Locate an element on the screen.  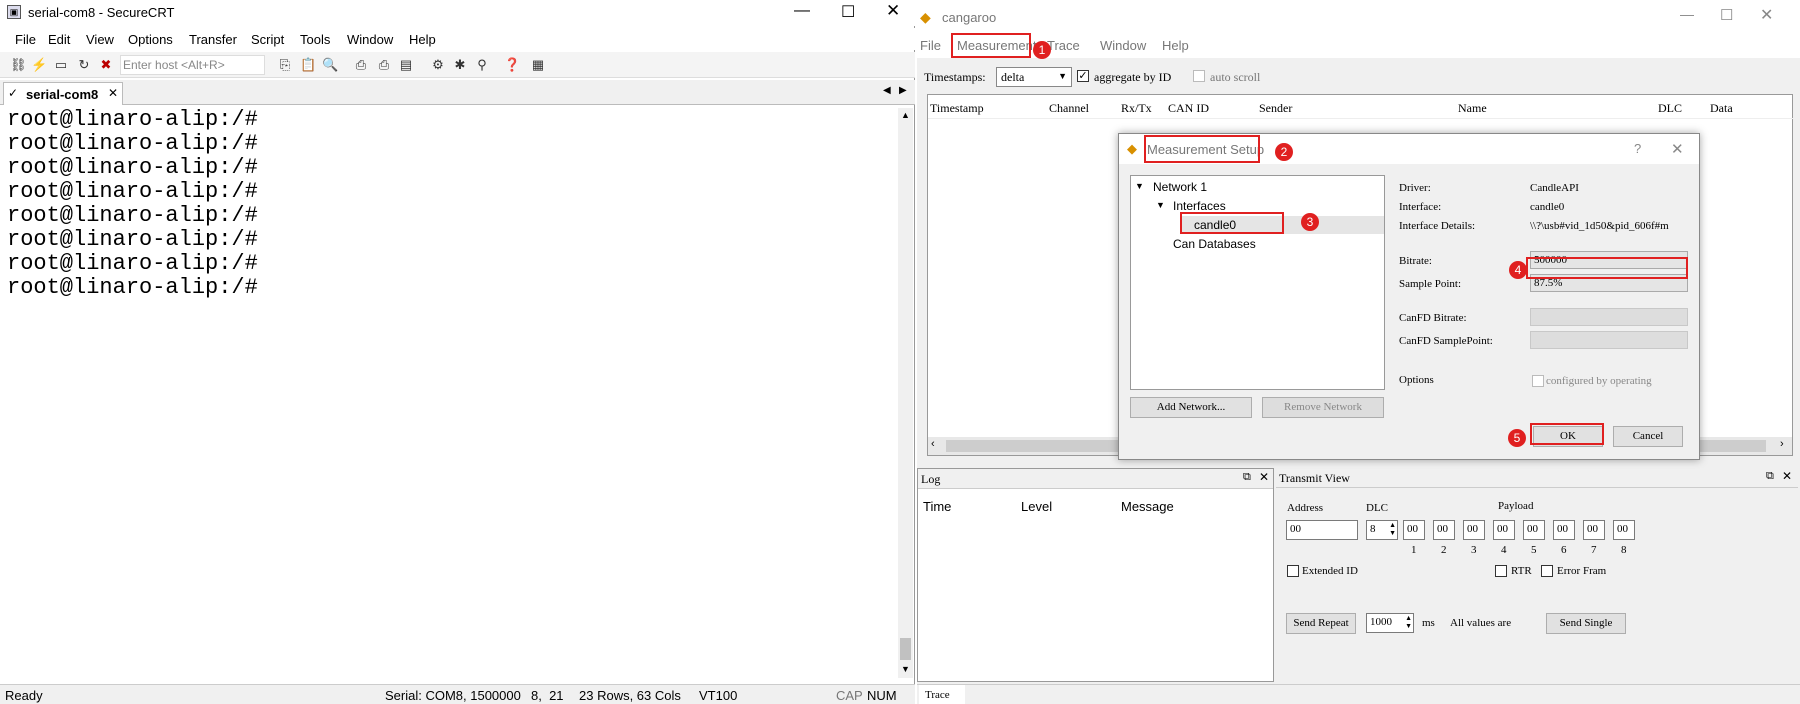
aggregate-checkbox: ✓ is located at coordinates (1083, 76).